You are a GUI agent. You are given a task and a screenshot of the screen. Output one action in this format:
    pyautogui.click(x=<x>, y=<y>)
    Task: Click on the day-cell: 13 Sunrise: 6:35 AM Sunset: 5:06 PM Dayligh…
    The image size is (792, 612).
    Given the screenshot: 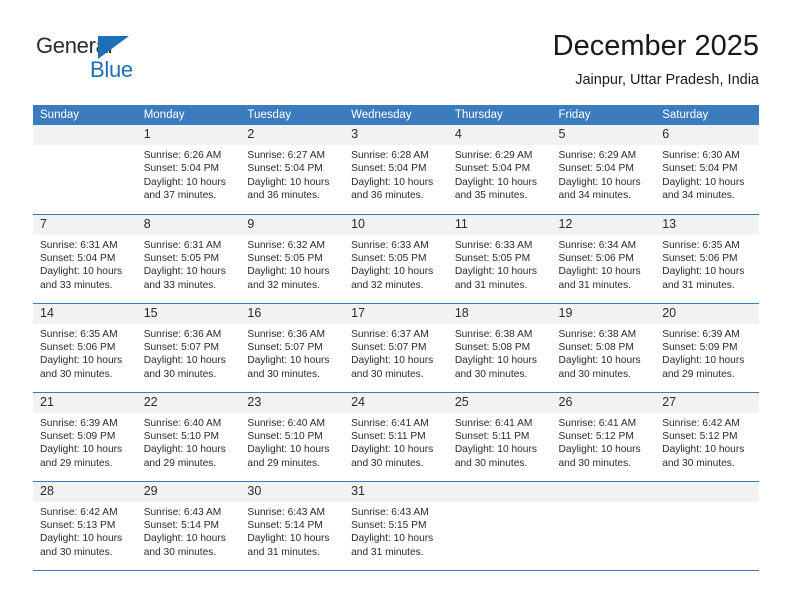 What is the action you would take?
    pyautogui.click(x=707, y=259)
    